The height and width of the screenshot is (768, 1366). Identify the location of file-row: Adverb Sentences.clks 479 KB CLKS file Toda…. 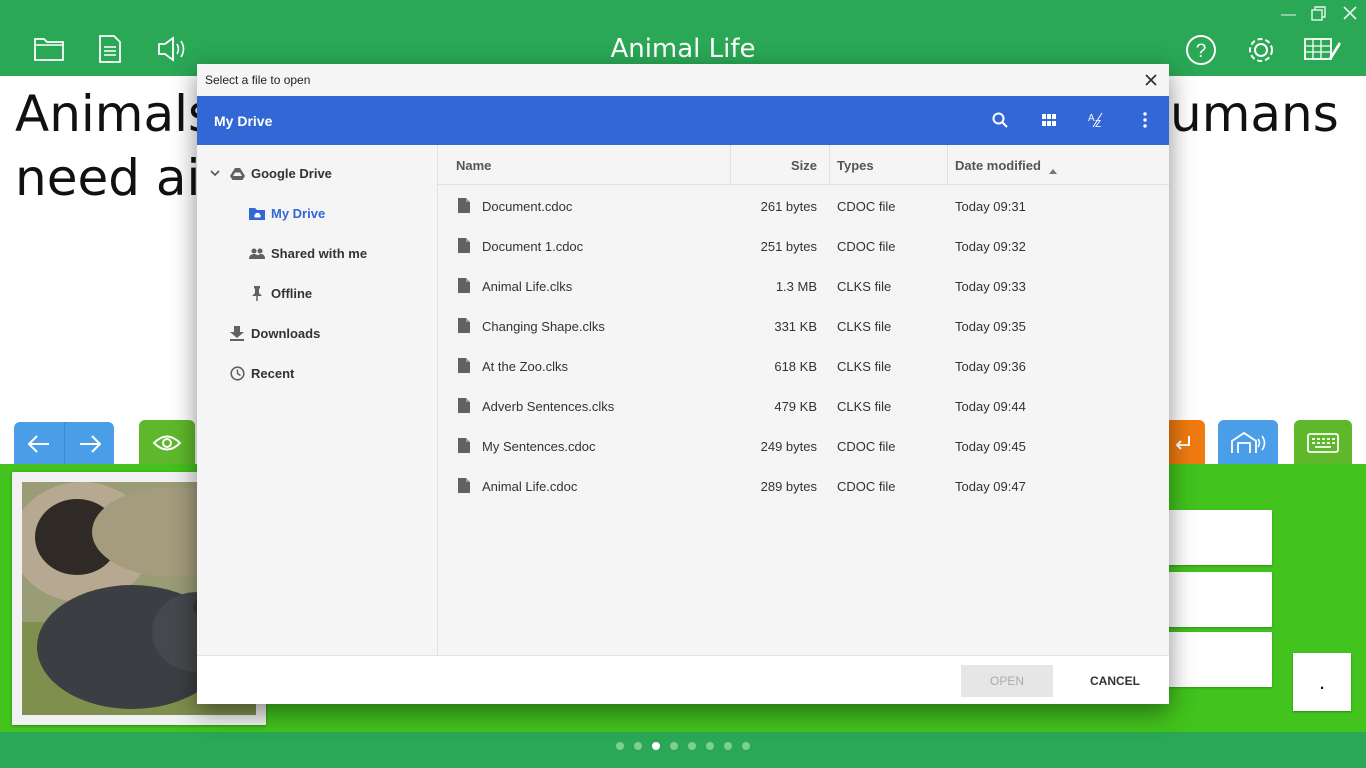
(803, 406).